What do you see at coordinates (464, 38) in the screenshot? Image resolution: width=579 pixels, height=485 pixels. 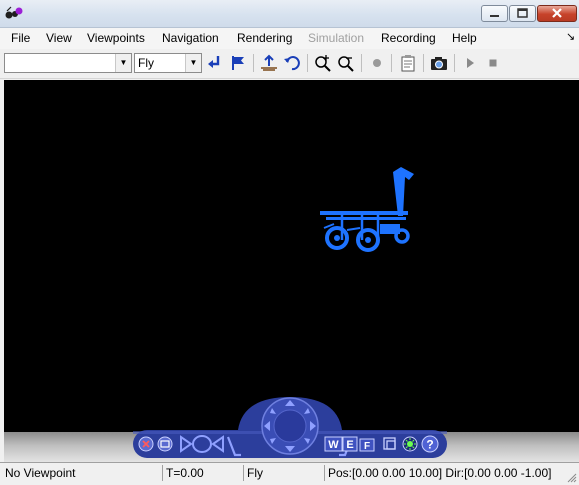 I see `menu-help: Help` at bounding box center [464, 38].